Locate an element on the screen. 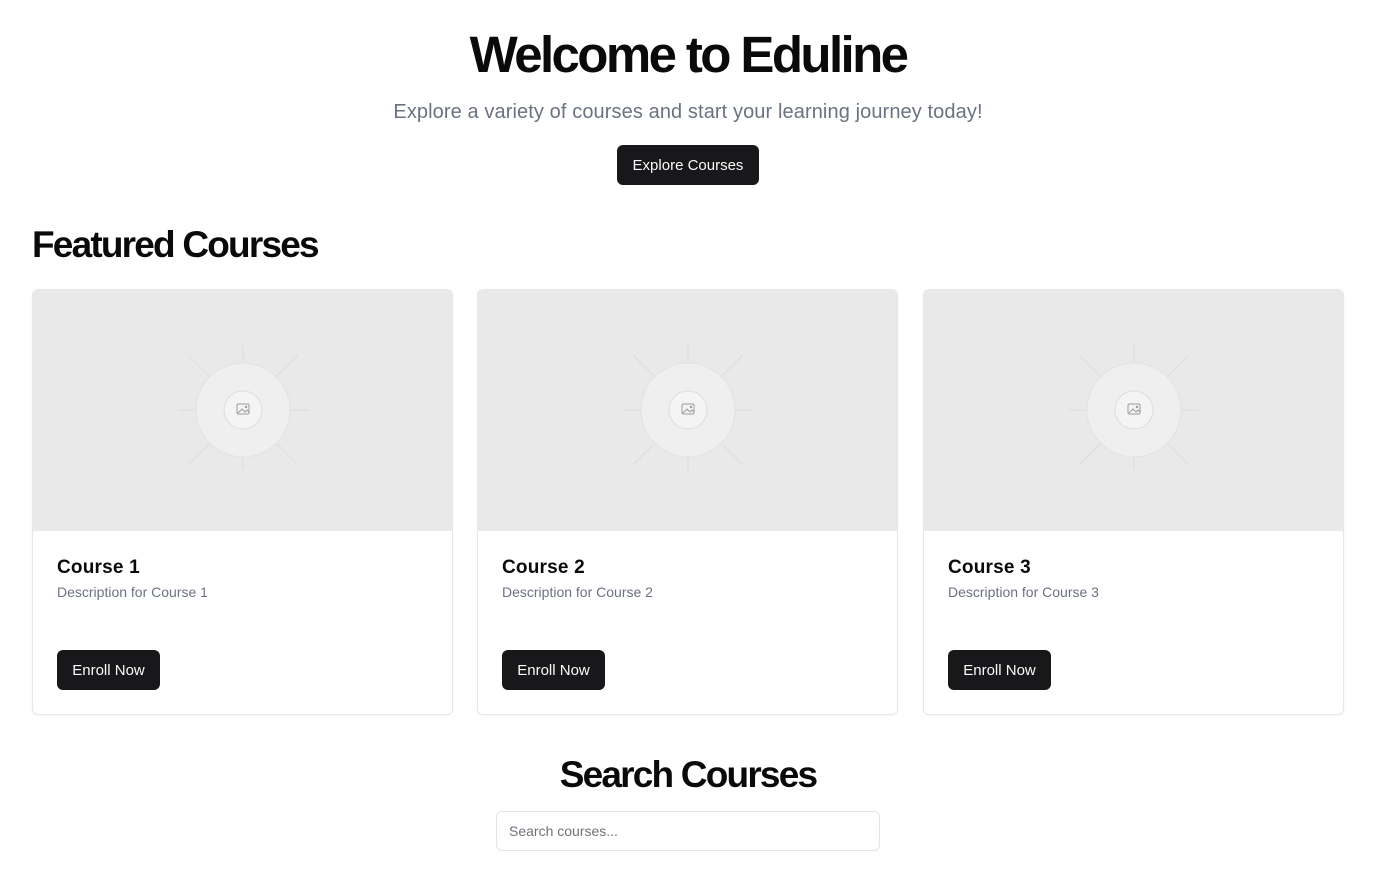 The width and height of the screenshot is (1376, 883). course-description: Description for Course 2 is located at coordinates (577, 592).